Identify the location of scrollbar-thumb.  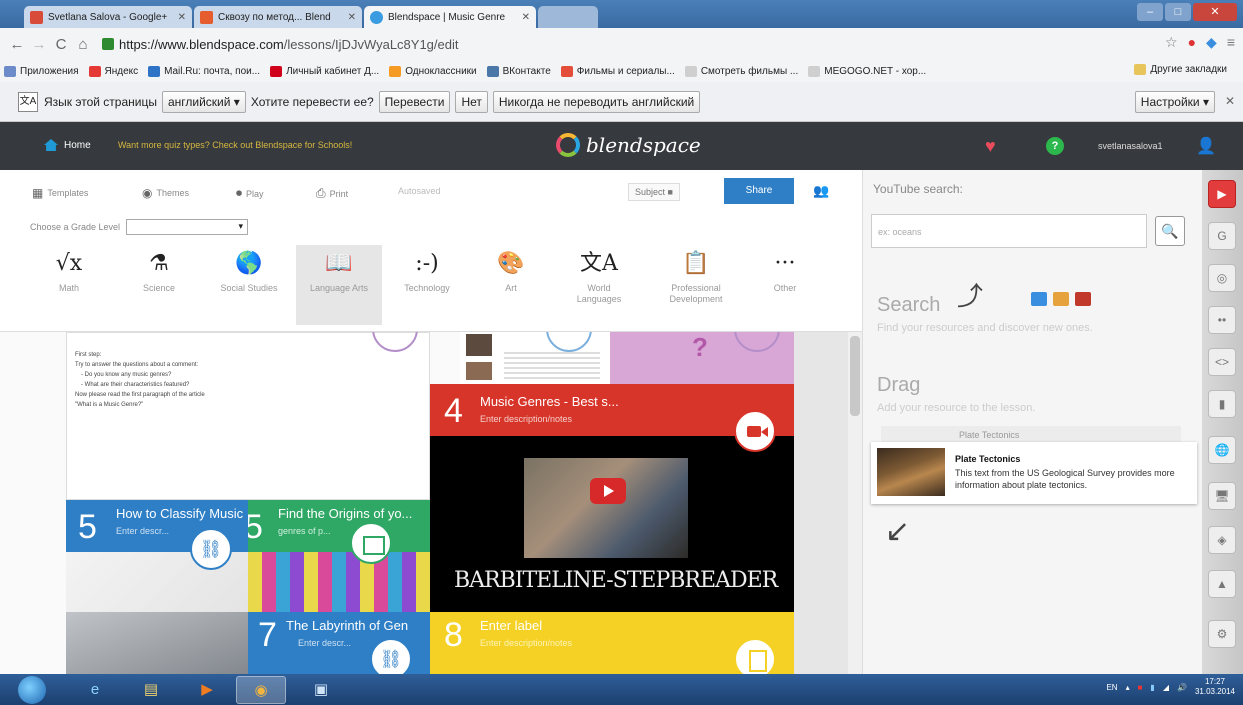
(855, 376).